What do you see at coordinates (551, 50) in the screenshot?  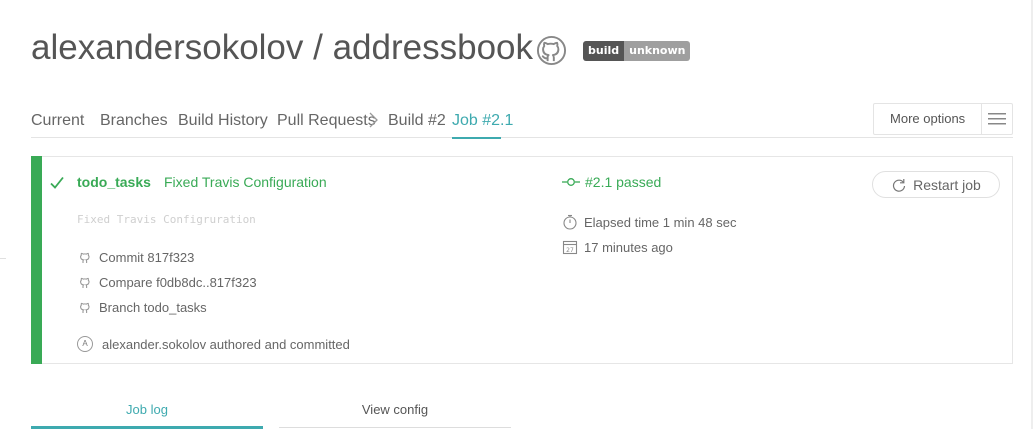 I see `github-icon` at bounding box center [551, 50].